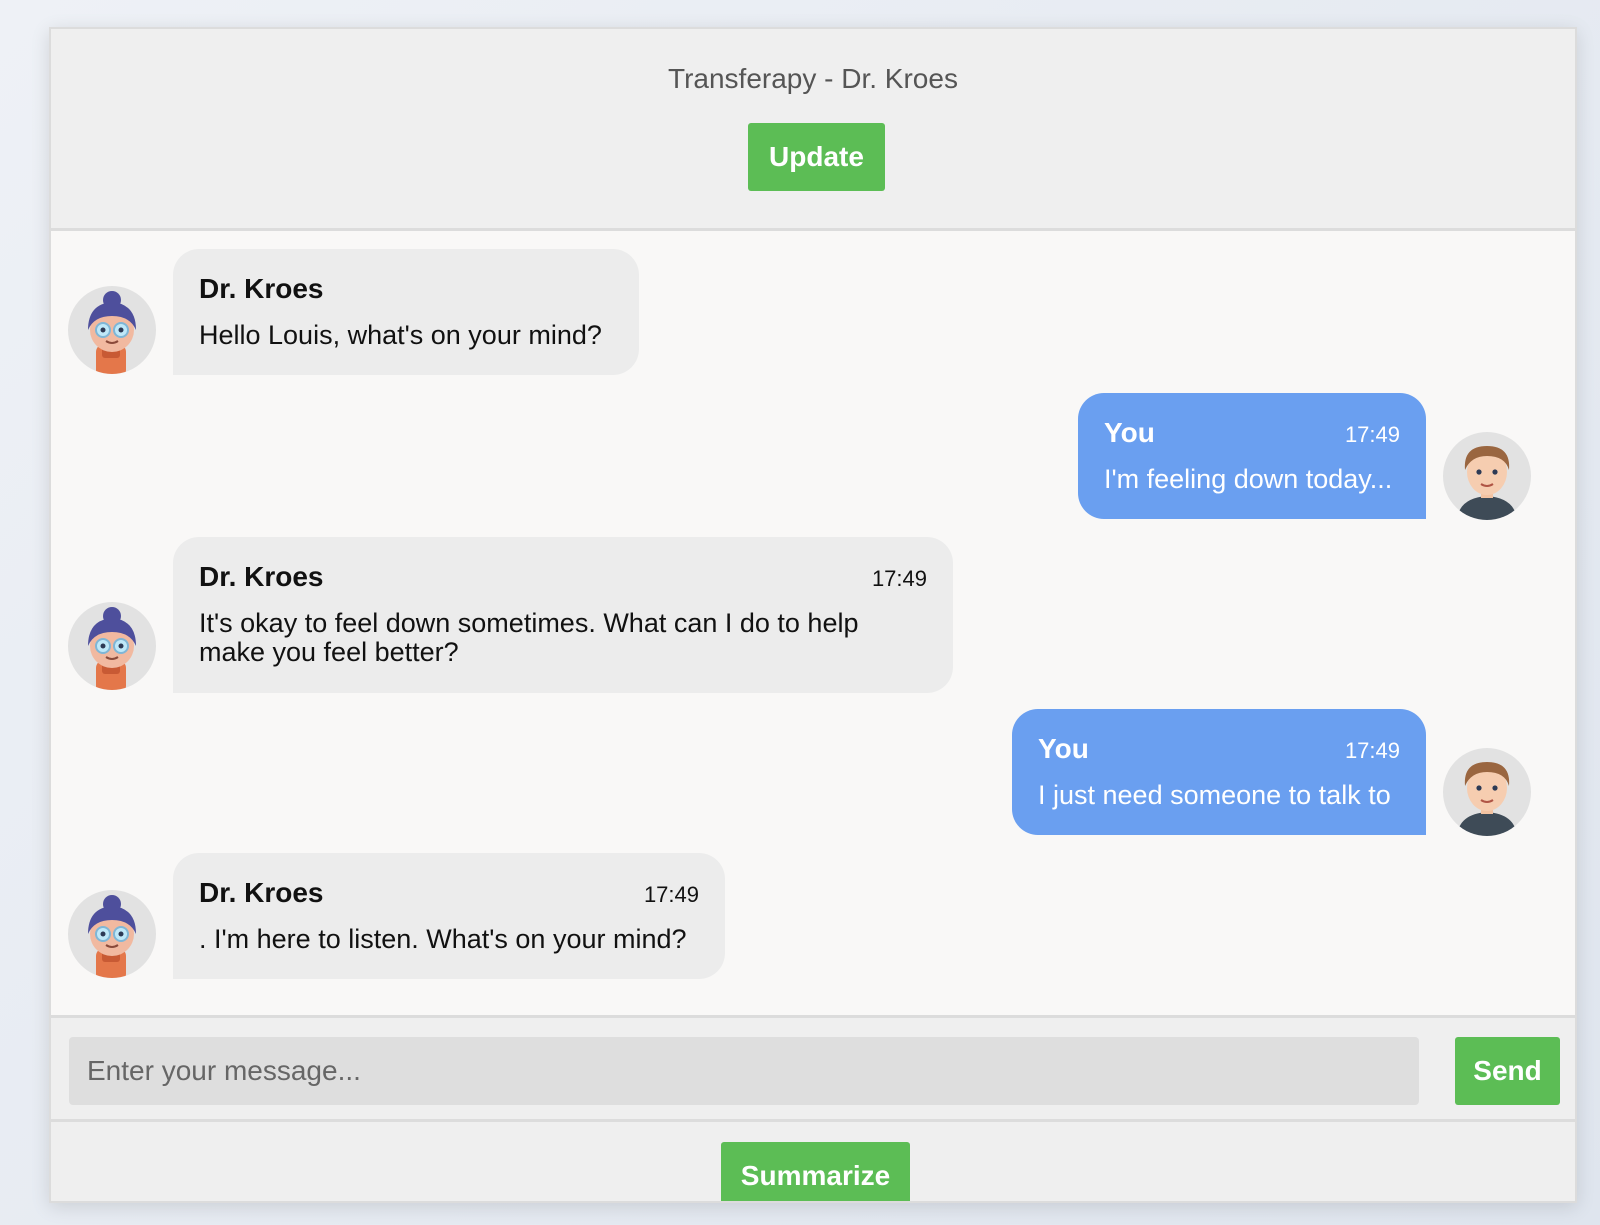 This screenshot has height=1225, width=1600. I want to click on message-text: Hello Louis, what's on your mind?, so click(400, 335).